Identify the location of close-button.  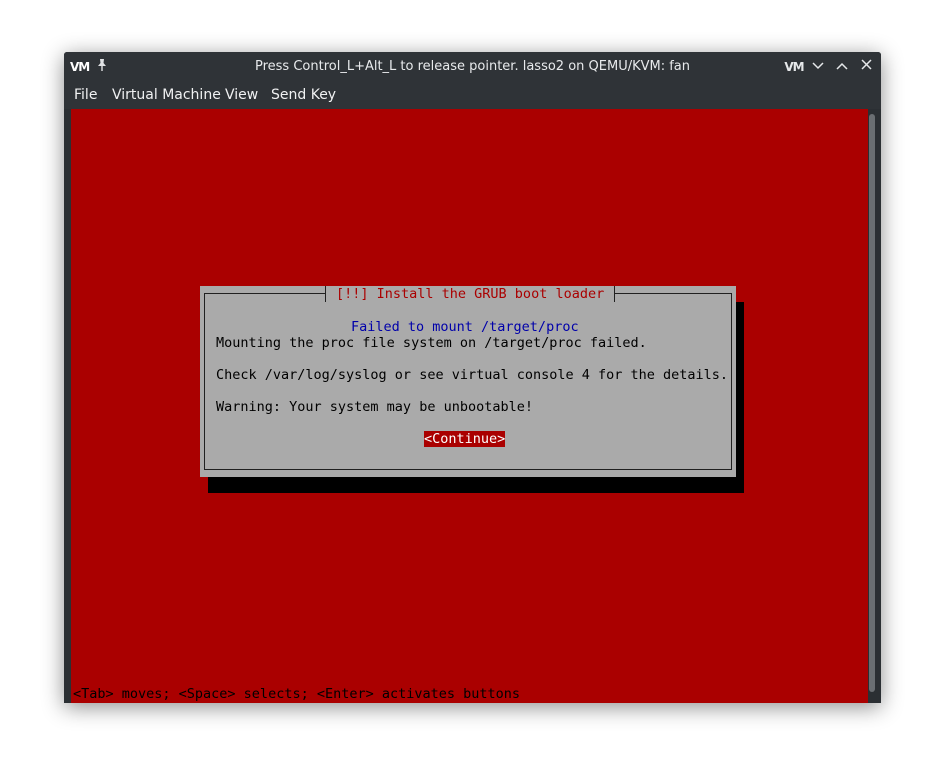
(866, 67).